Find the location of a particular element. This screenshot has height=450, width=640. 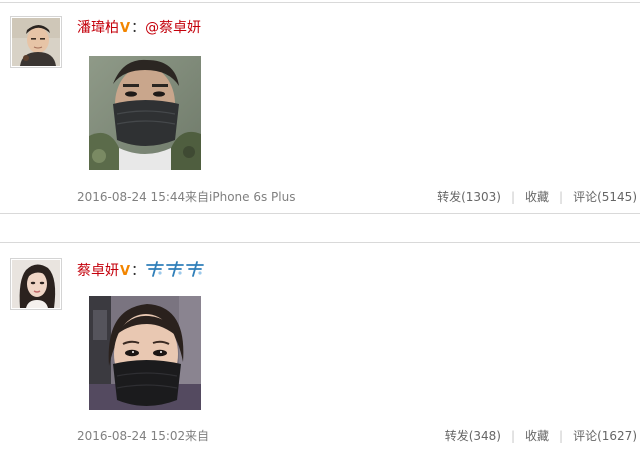

post-header: 蔡卓妍V： is located at coordinates (141, 271).